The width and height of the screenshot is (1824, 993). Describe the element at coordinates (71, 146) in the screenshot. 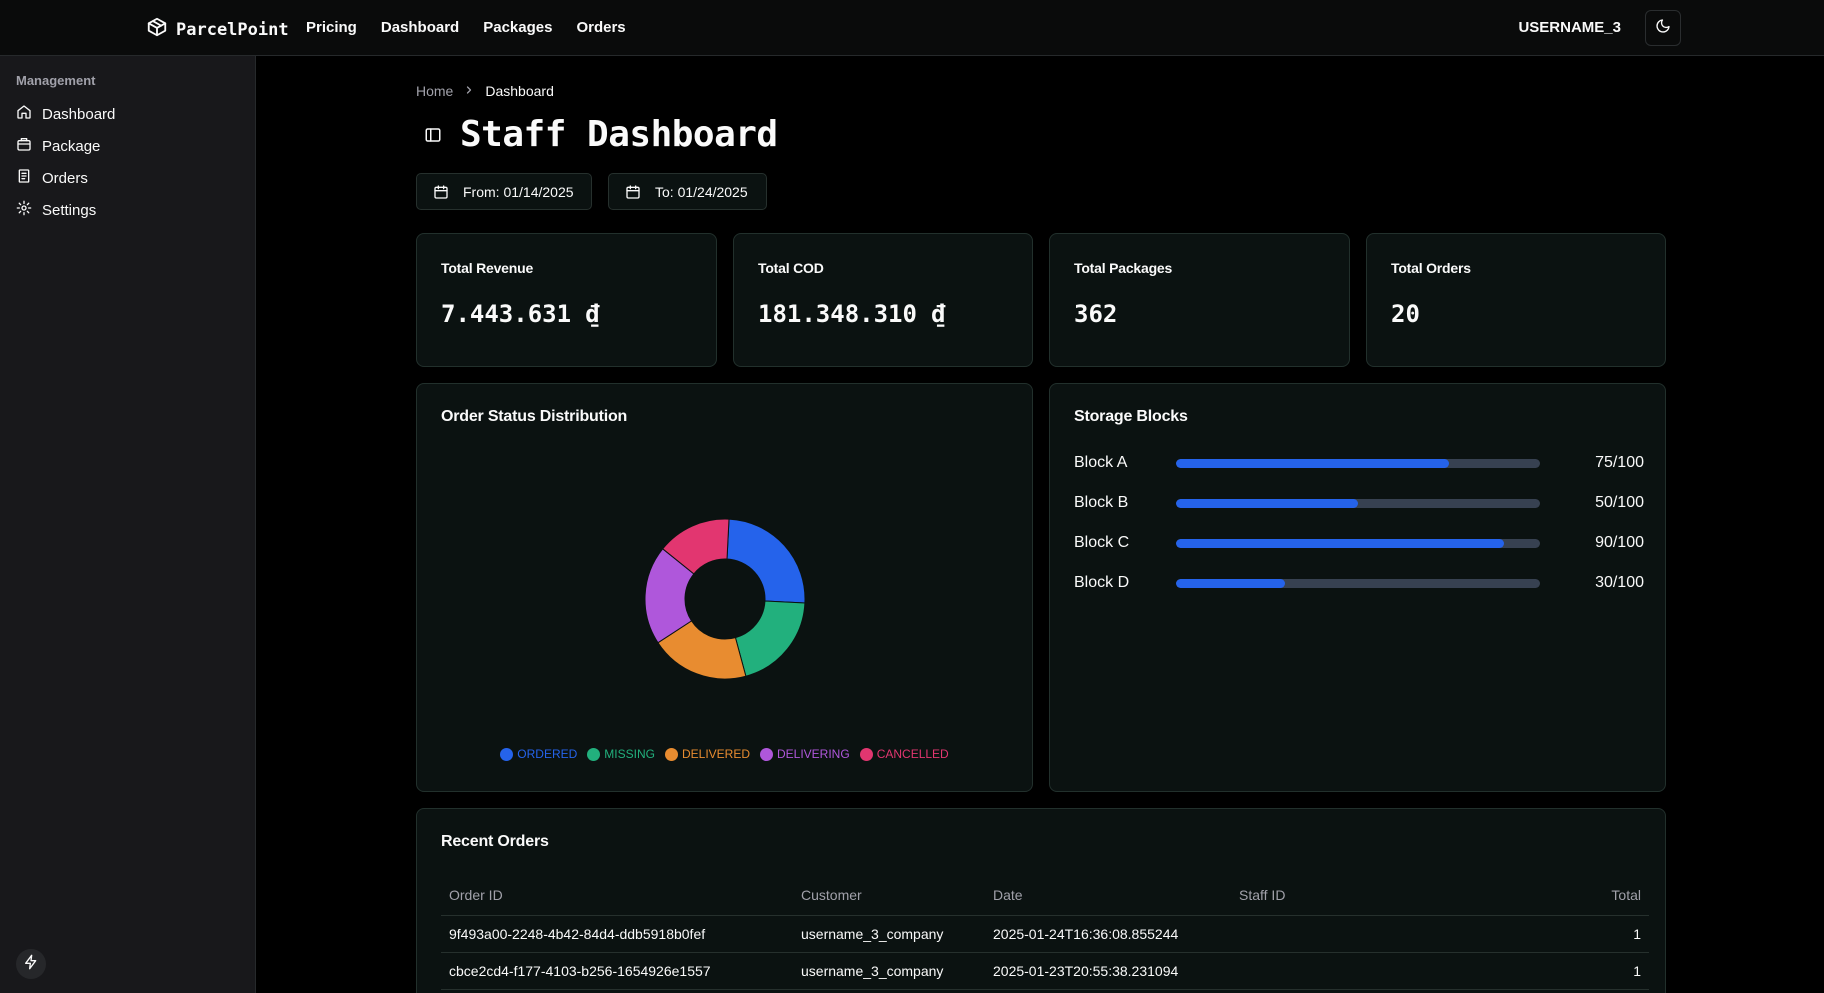

I see `sidebar-item-label: Package` at that location.